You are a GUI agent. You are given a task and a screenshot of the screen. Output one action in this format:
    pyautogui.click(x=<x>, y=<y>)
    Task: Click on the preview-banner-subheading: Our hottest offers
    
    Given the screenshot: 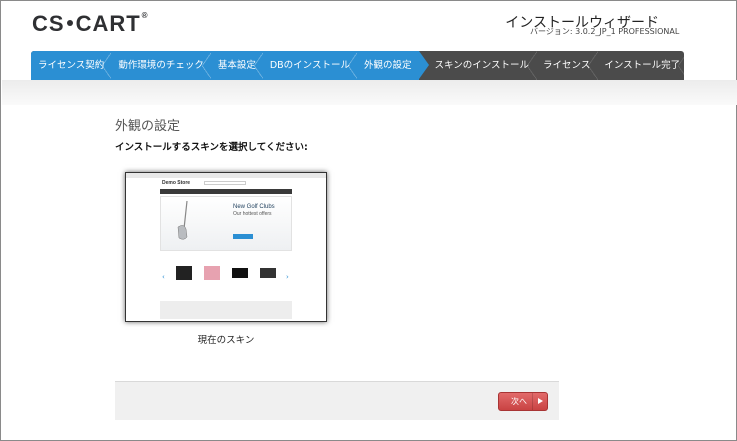 What is the action you would take?
    pyautogui.click(x=252, y=214)
    